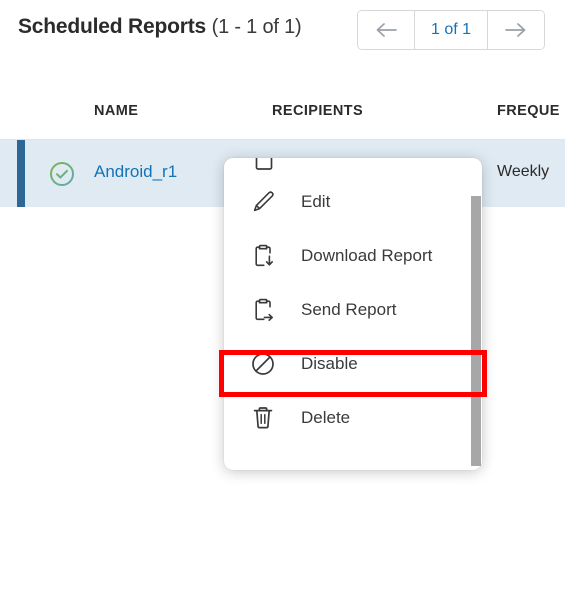 This screenshot has height=592, width=565. What do you see at coordinates (263, 310) in the screenshot?
I see `clipboard-send-icon` at bounding box center [263, 310].